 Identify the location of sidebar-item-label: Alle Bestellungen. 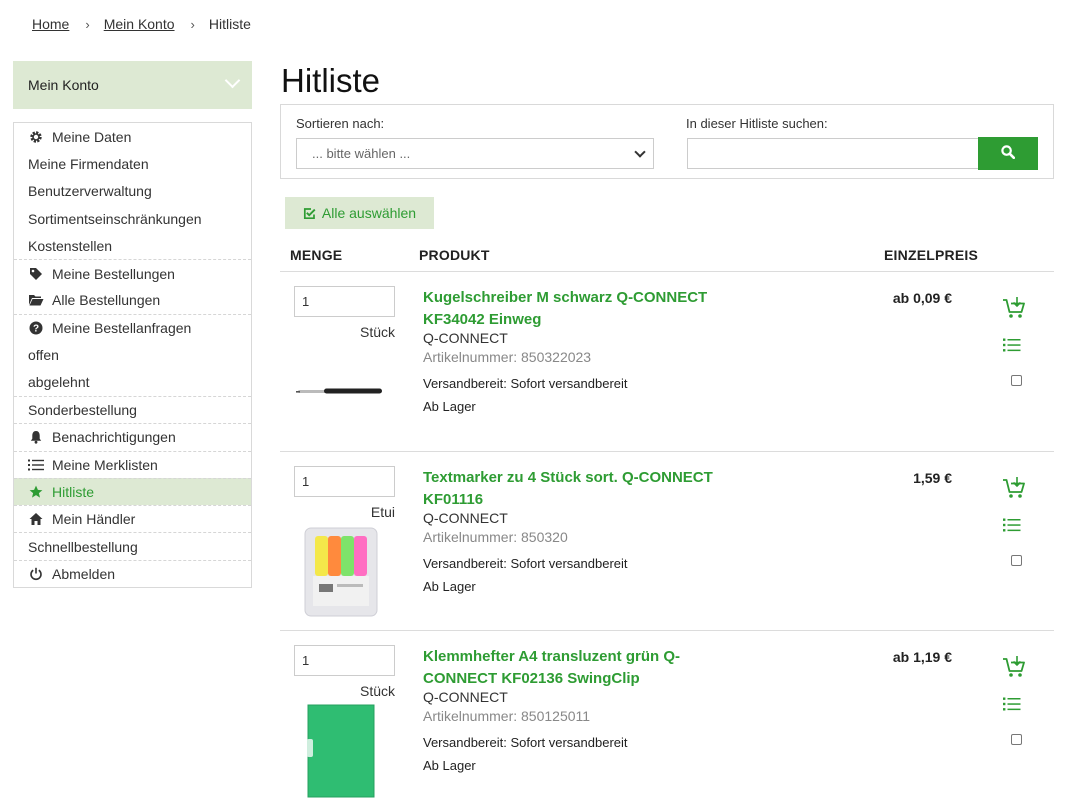
(106, 300).